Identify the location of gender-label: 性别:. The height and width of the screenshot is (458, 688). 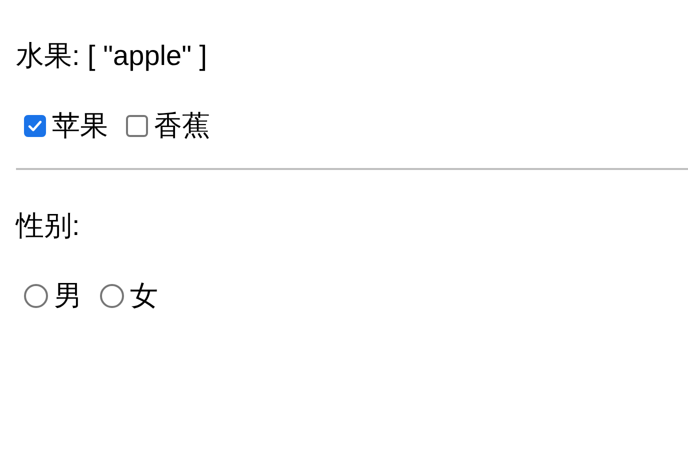
(48, 226).